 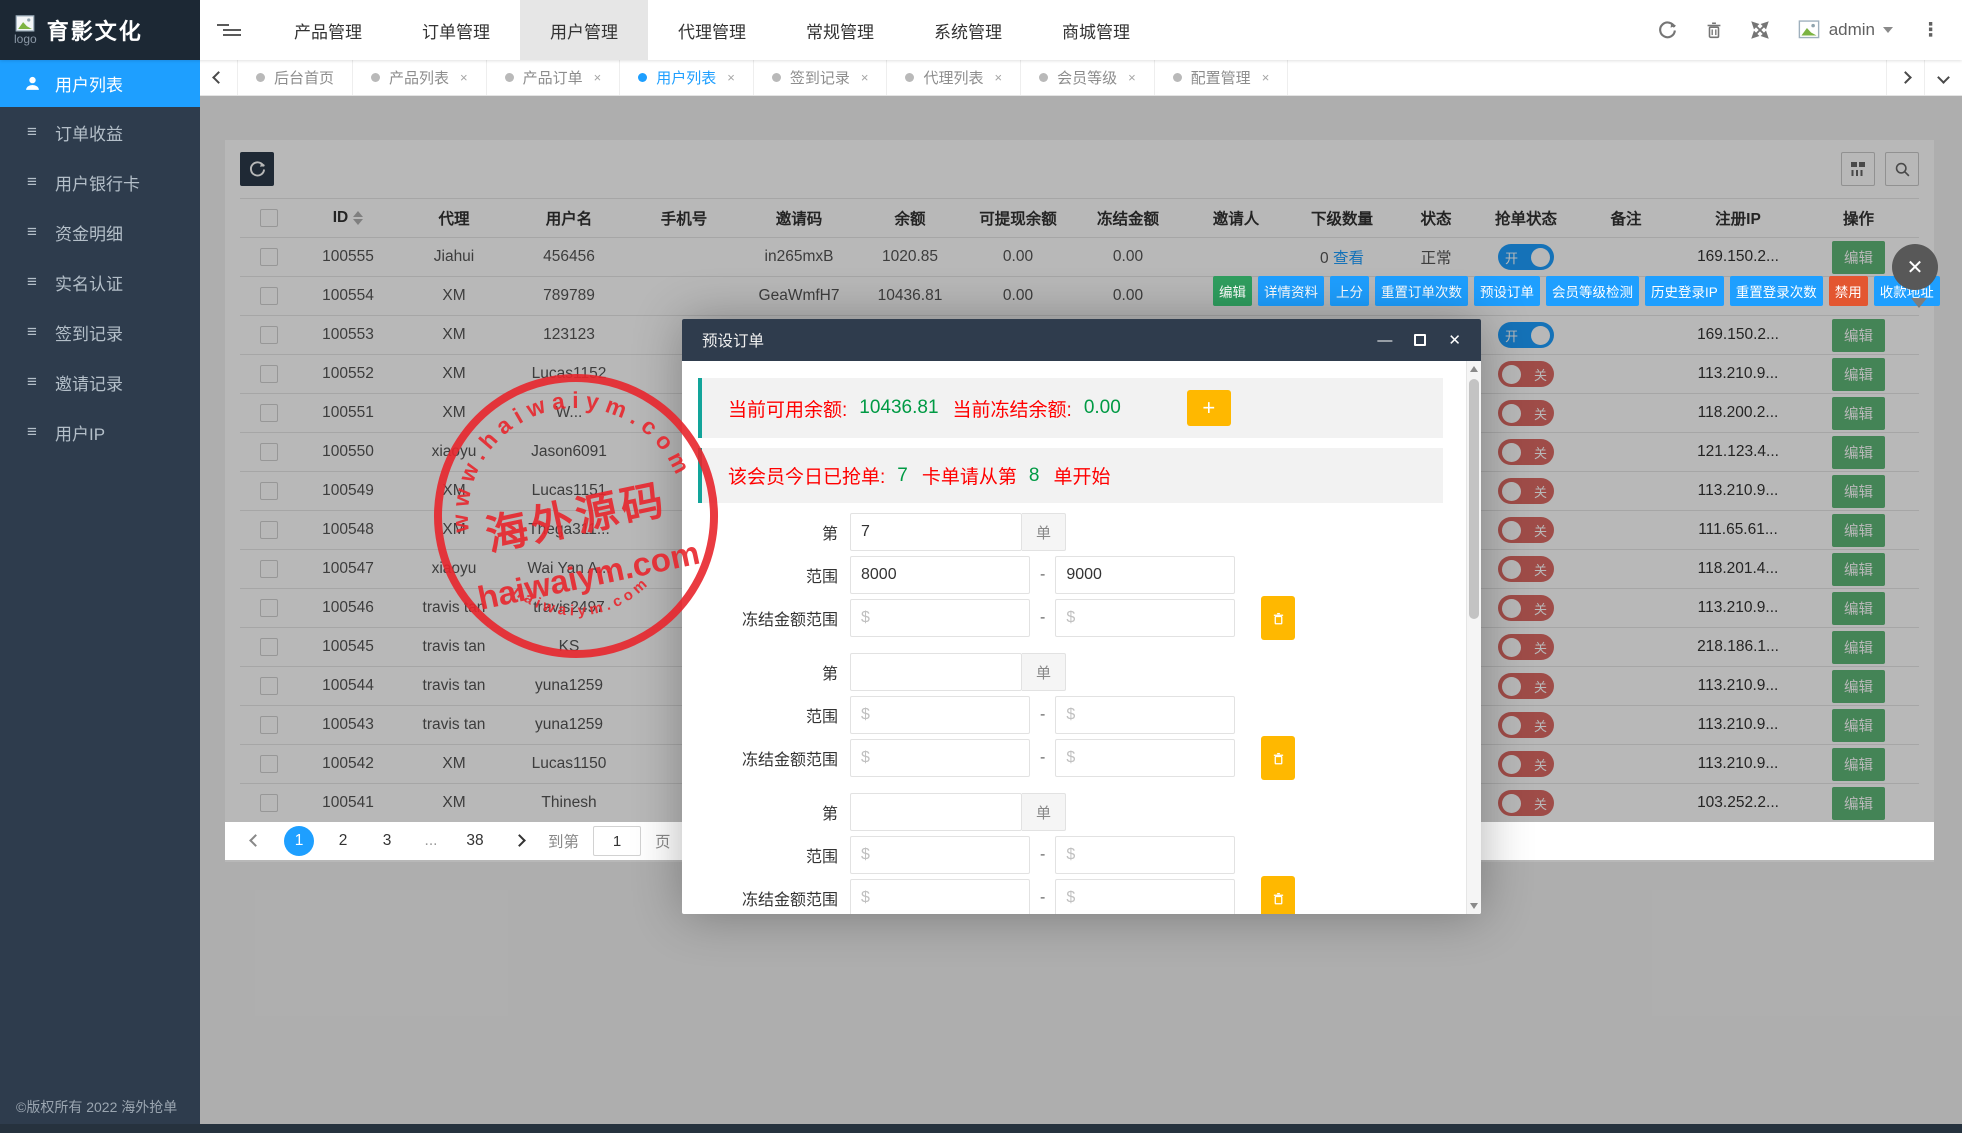 What do you see at coordinates (257, 169) in the screenshot?
I see `table-refresh-button` at bounding box center [257, 169].